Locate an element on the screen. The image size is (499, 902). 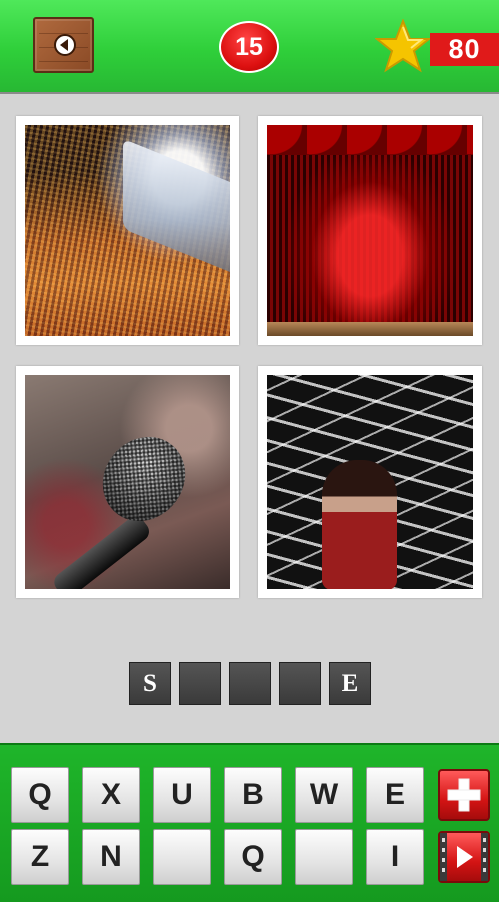
letter-key: I is located at coordinates (395, 857).